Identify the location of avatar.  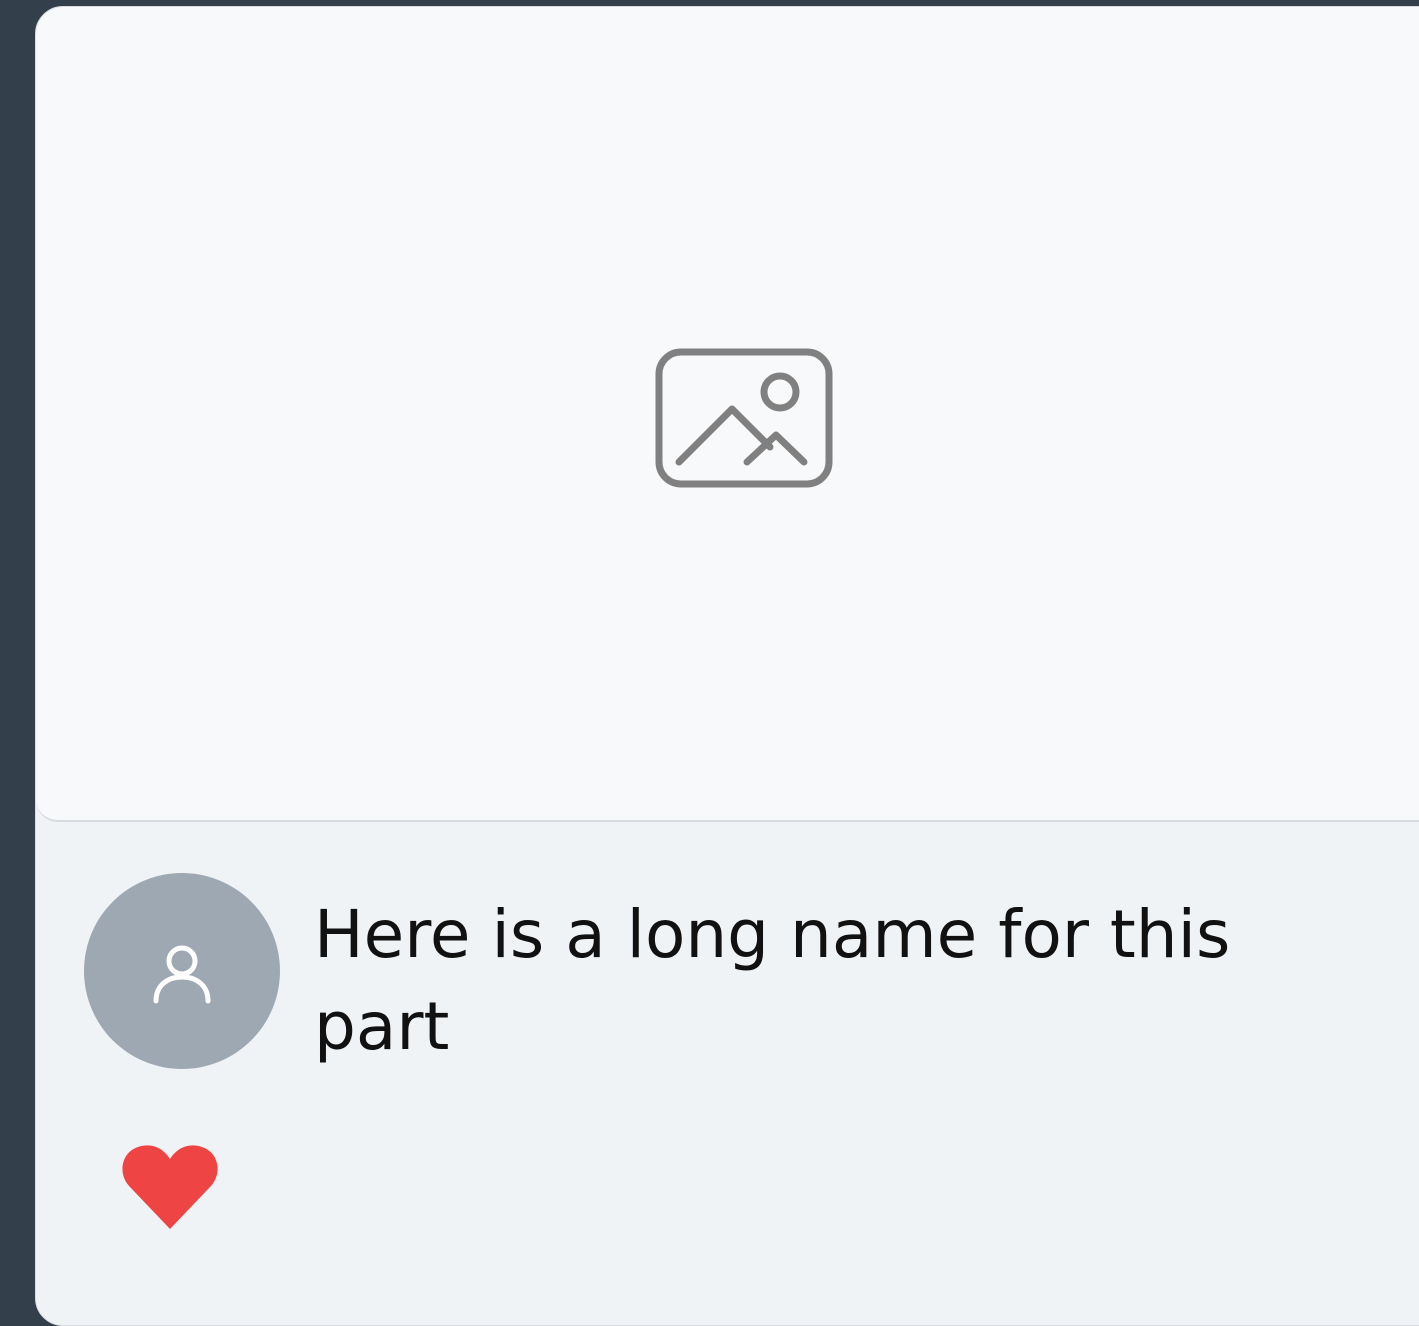
(182, 971).